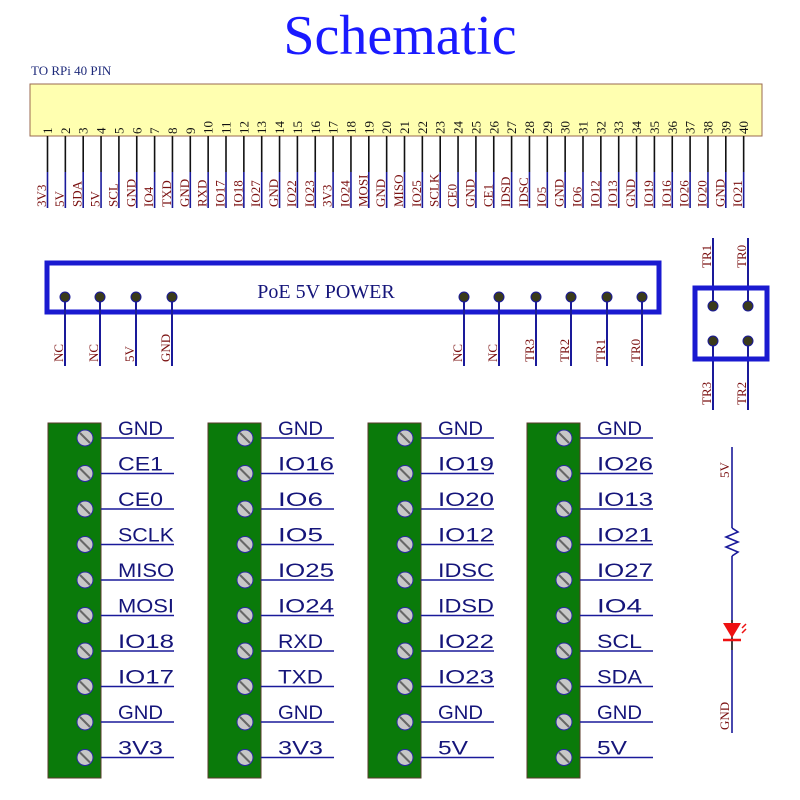 Image resolution: width=800 pixels, height=800 pixels. I want to click on poe-right-pin-label: TR3, so click(529, 350).